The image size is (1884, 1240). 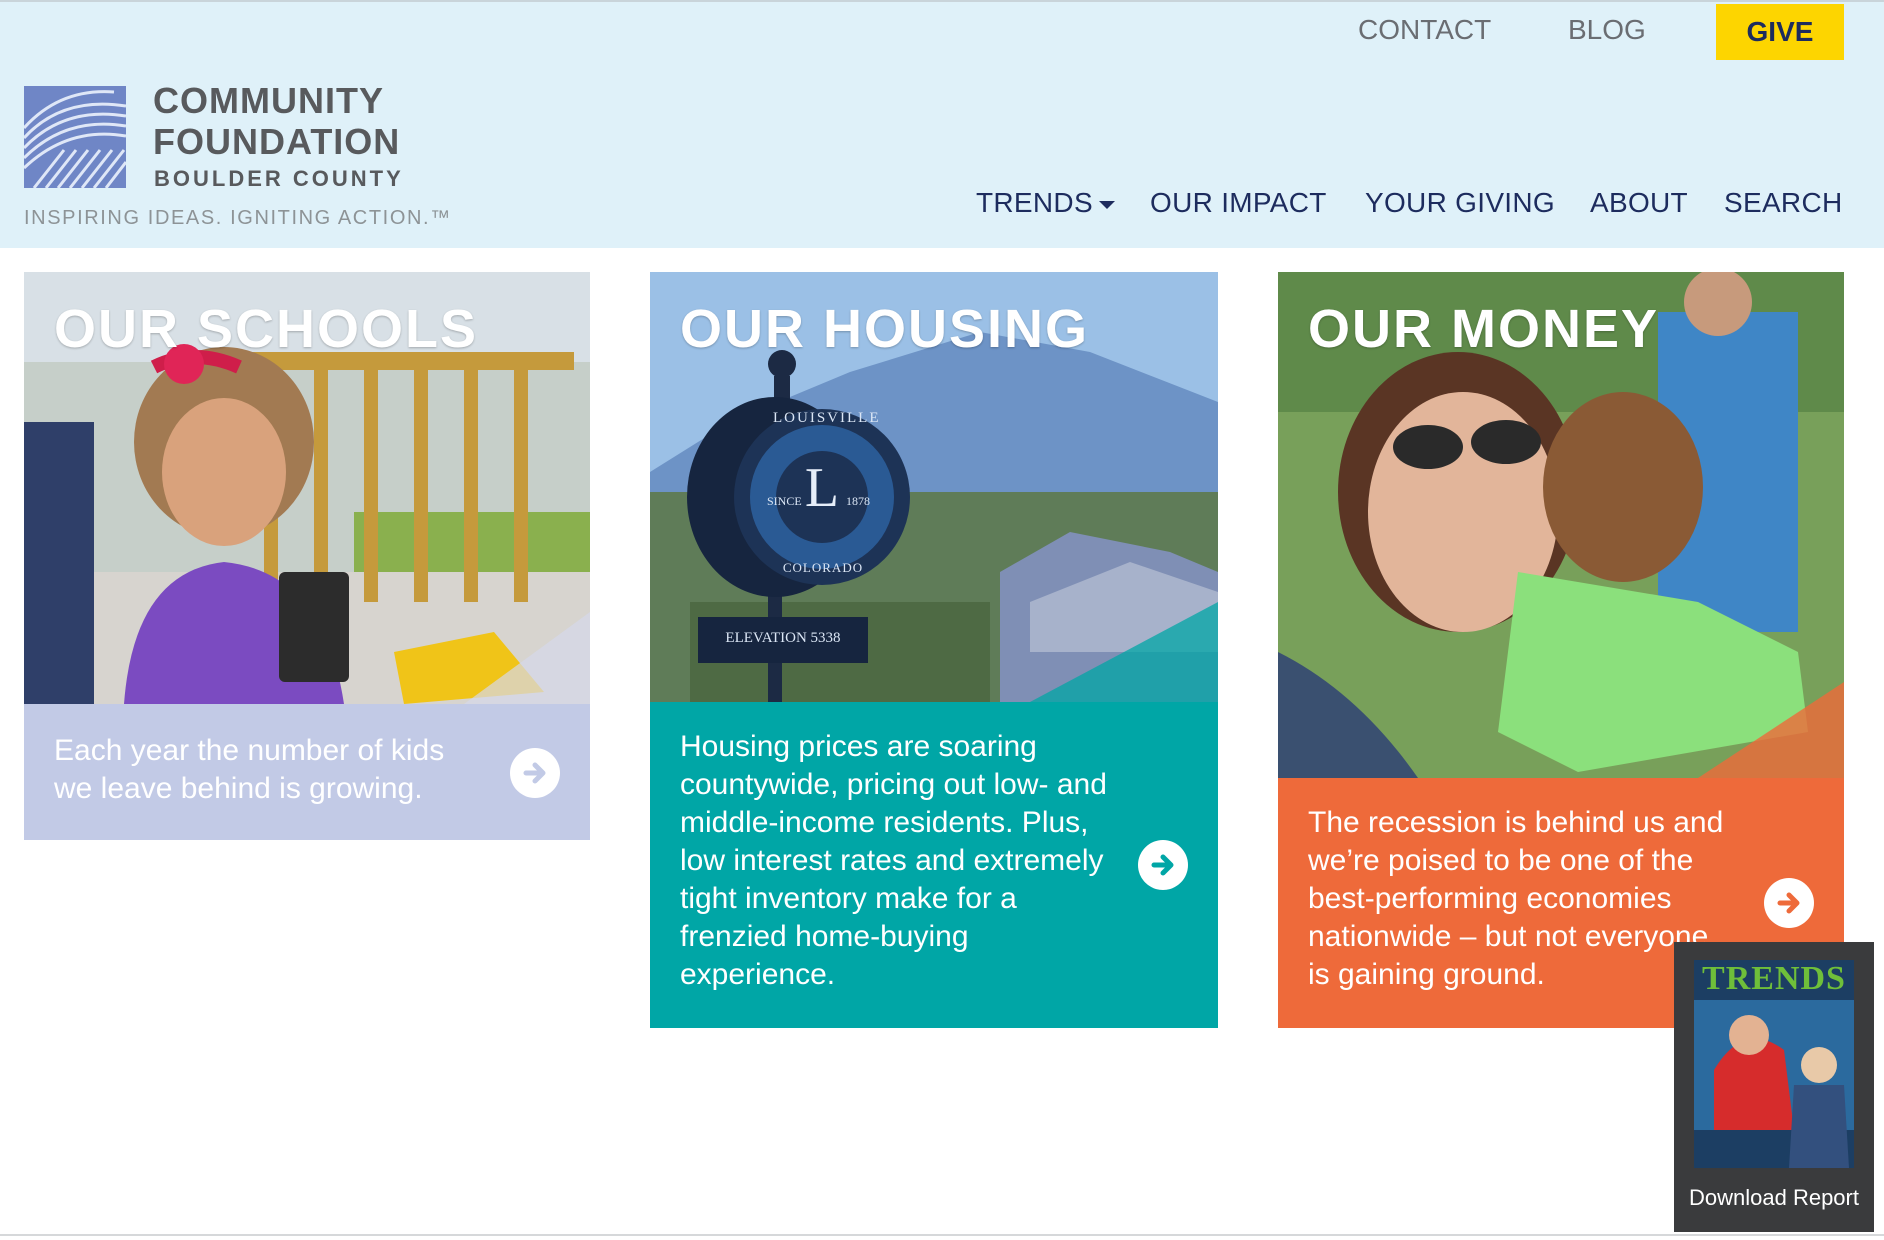 I want to click on sign-year: 1878, so click(x=858, y=501).